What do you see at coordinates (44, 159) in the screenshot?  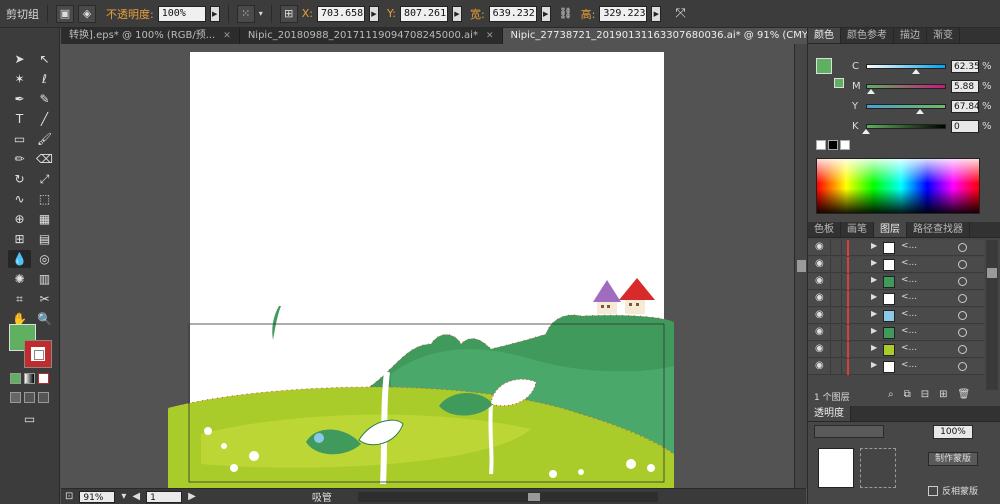 I see `eraser-tool-icon: ⌫` at bounding box center [44, 159].